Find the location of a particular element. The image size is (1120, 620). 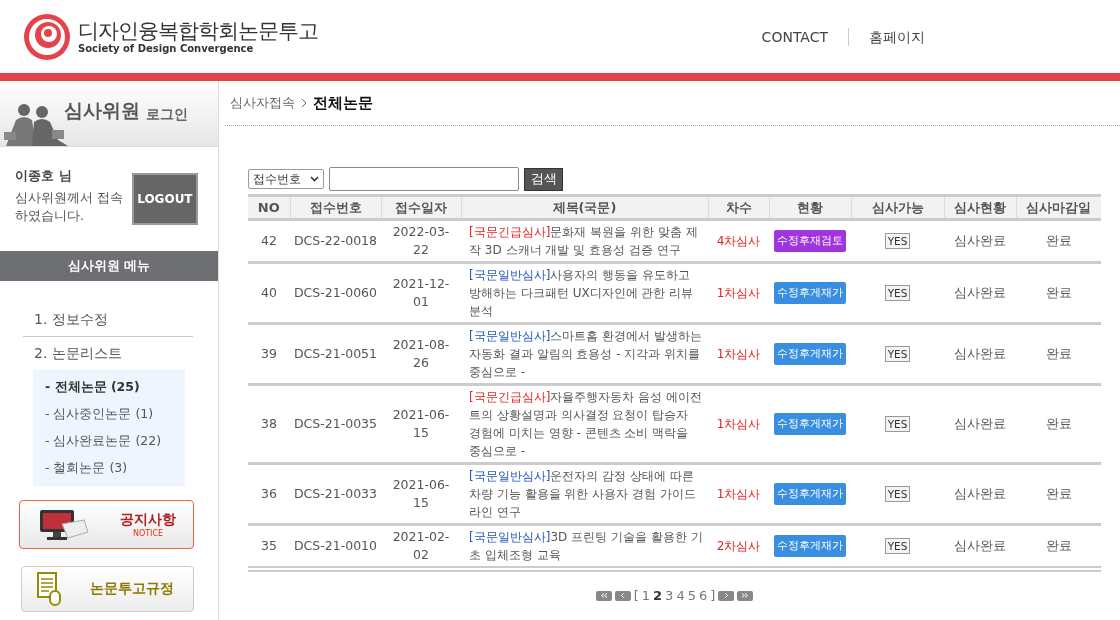

document-mouse-icon is located at coordinates (50, 589).